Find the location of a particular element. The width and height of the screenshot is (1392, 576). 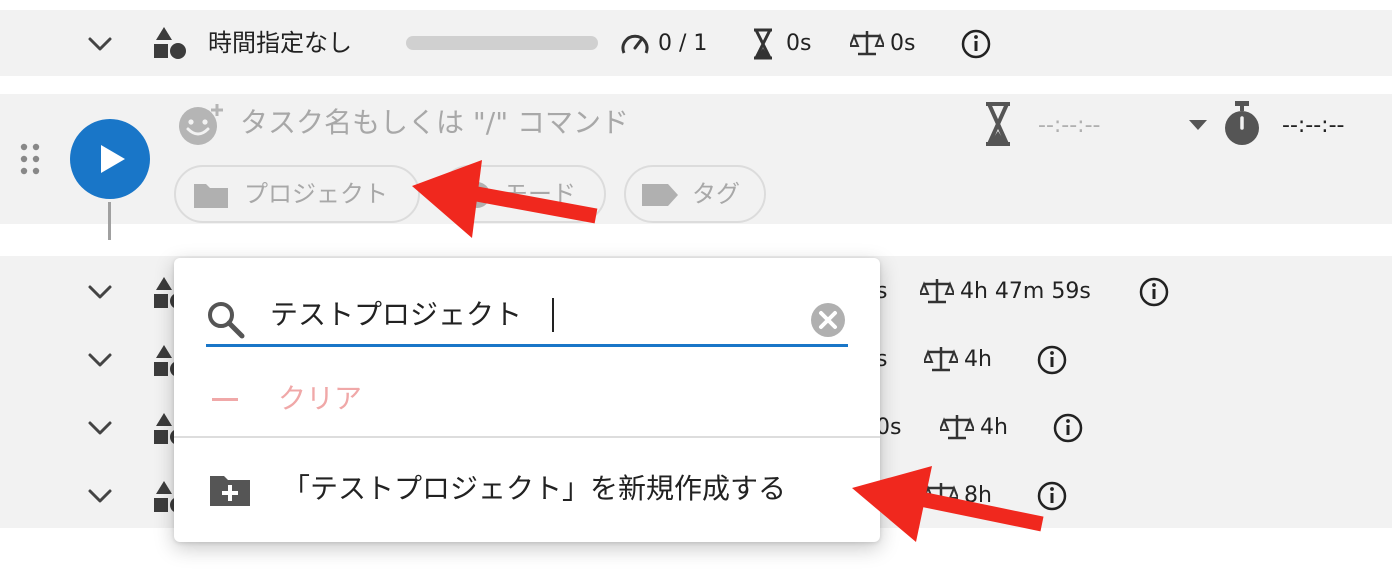

project-chip: プロジェクト is located at coordinates (297, 194).